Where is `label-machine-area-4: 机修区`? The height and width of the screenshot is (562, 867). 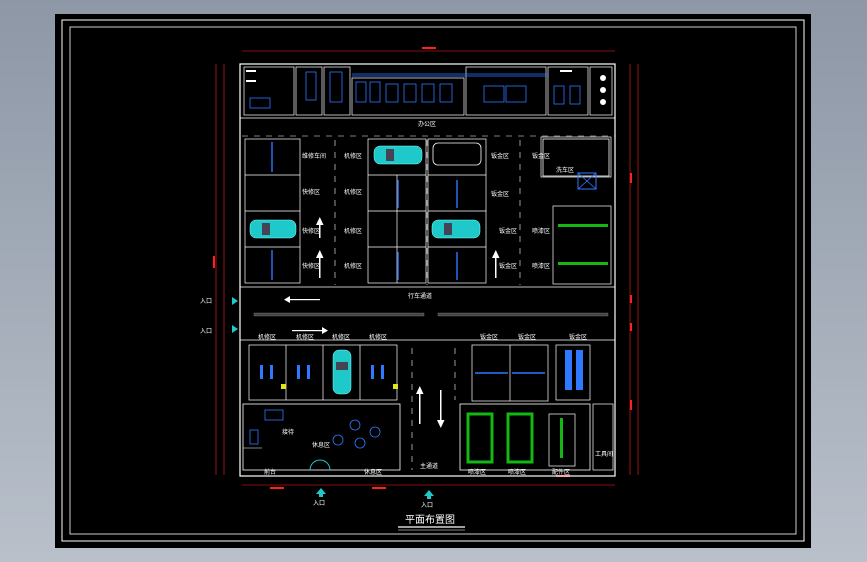
label-machine-area-4: 机修区 is located at coordinates (353, 266).